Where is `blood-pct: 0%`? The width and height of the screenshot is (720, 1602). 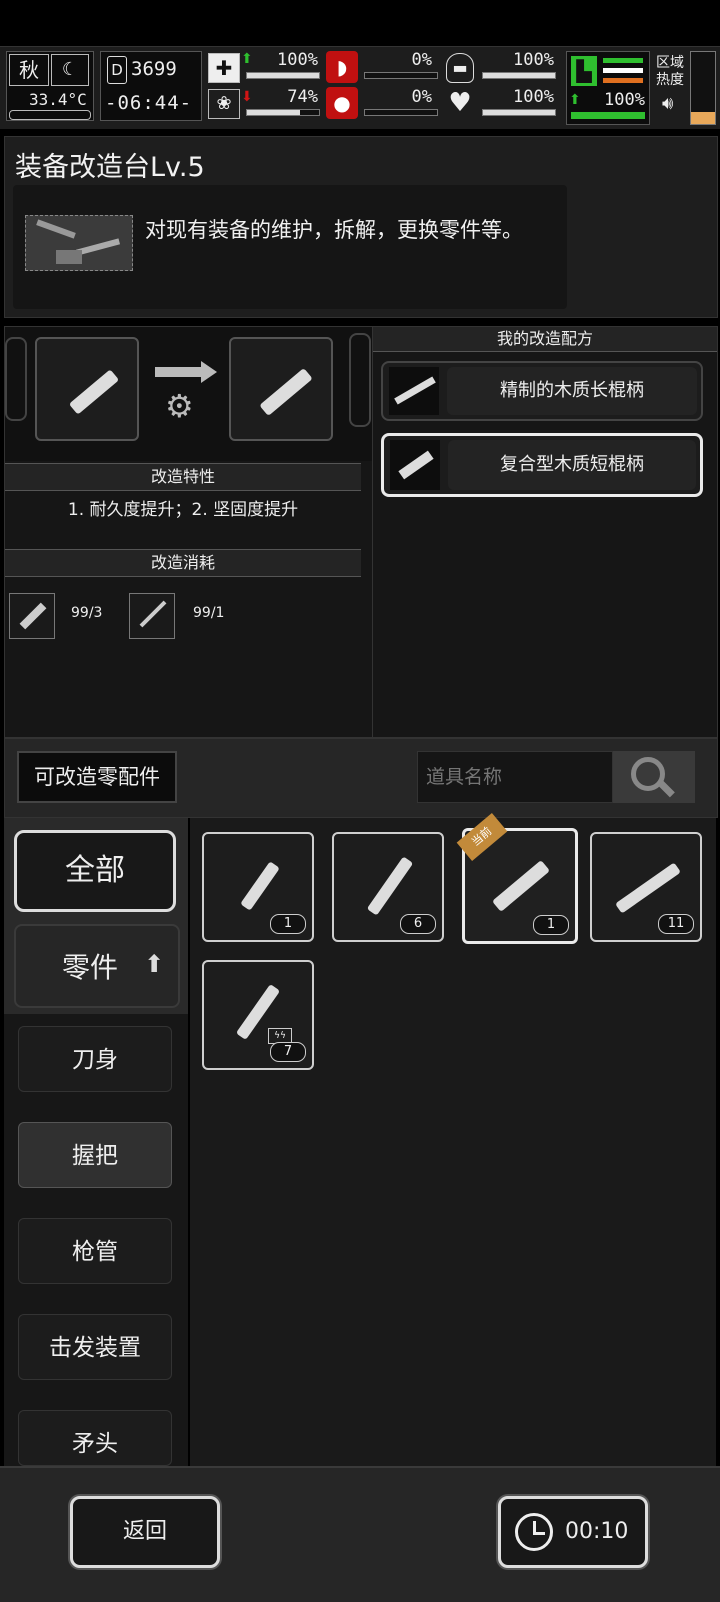 blood-pct: 0% is located at coordinates (421, 97).